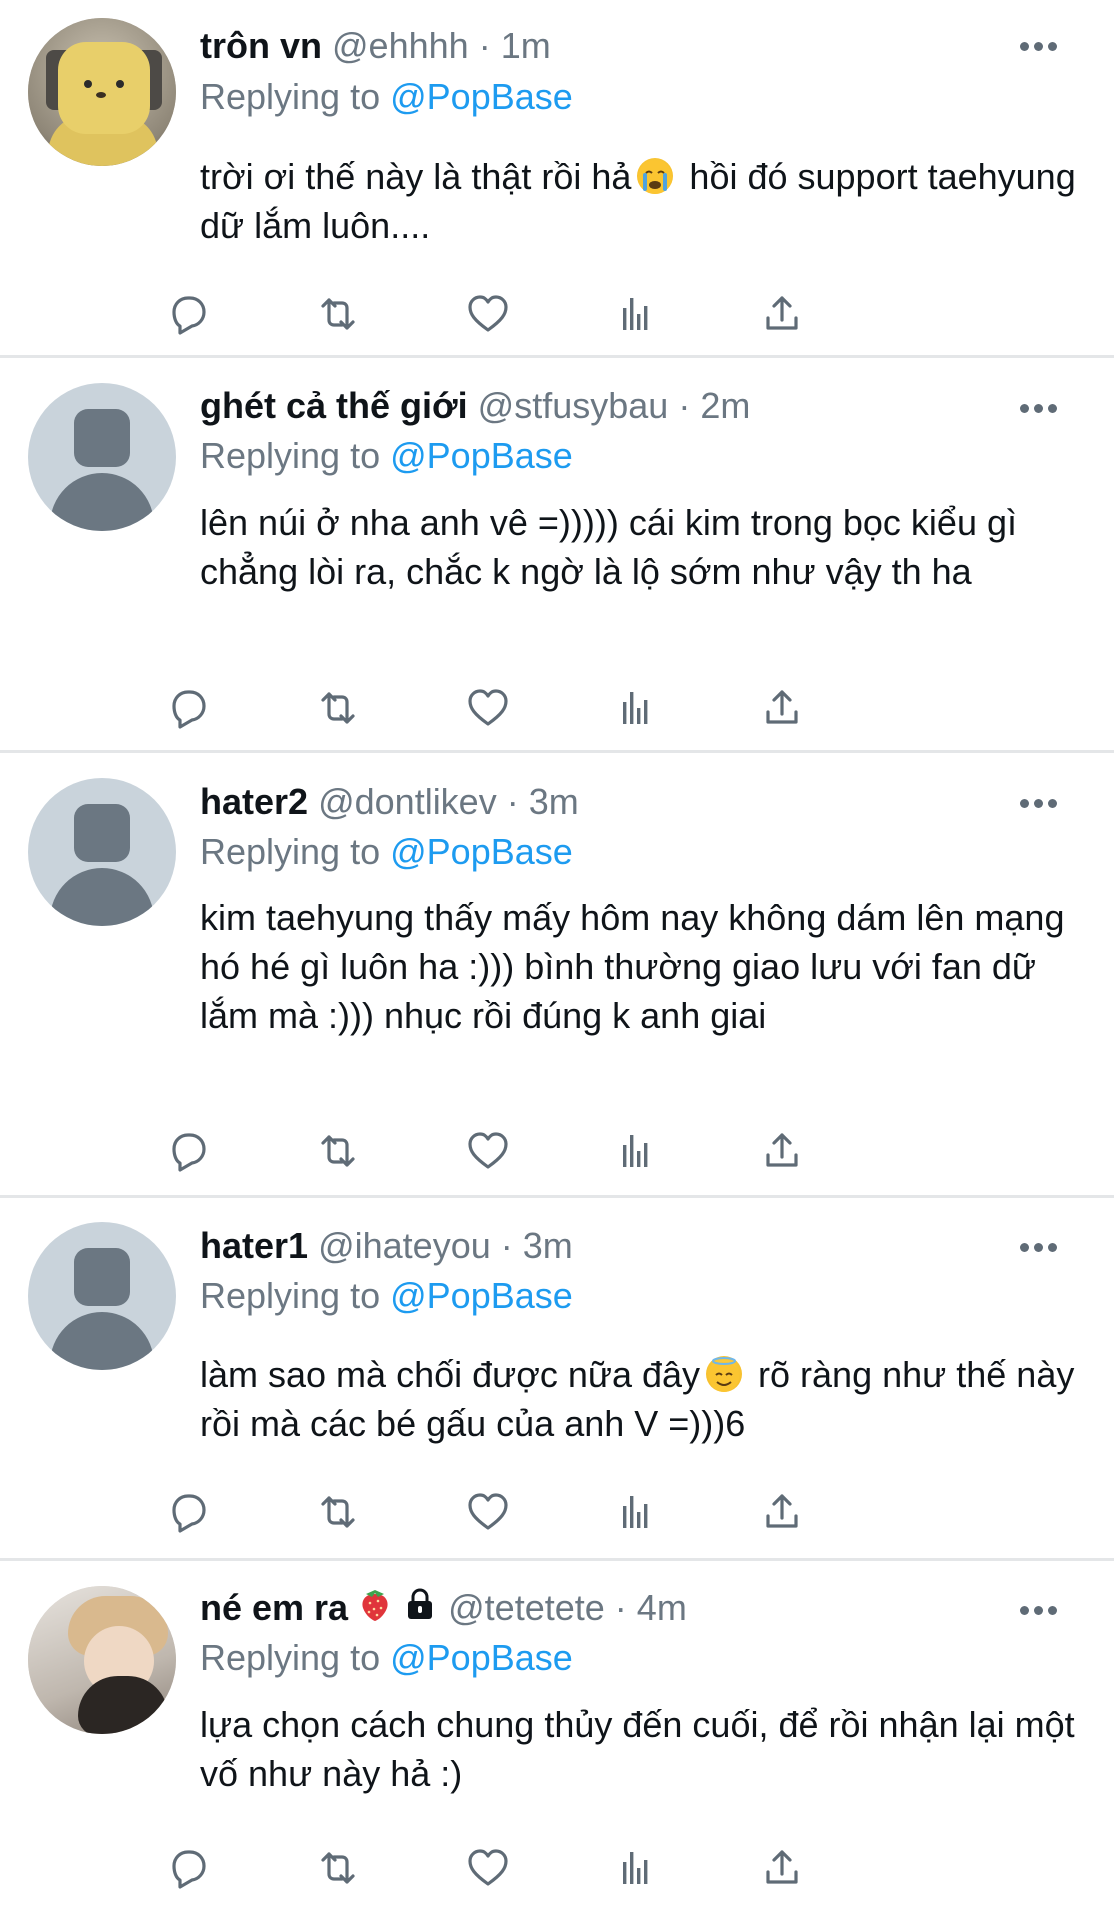  What do you see at coordinates (725, 405) in the screenshot?
I see `timestamp: 2m` at bounding box center [725, 405].